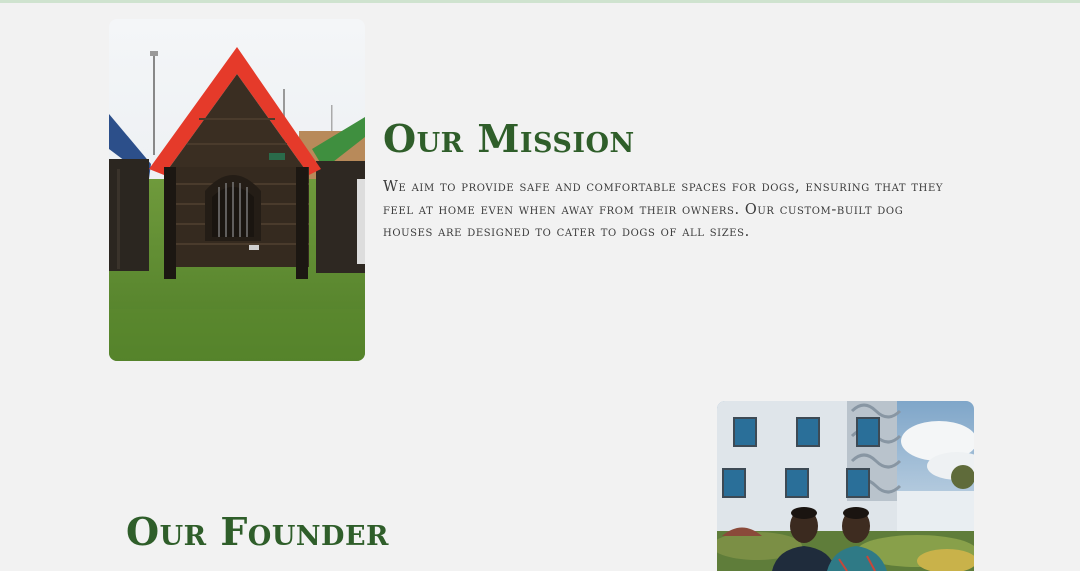  What do you see at coordinates (257, 531) in the screenshot?
I see `founder-heading: Our Founder` at bounding box center [257, 531].